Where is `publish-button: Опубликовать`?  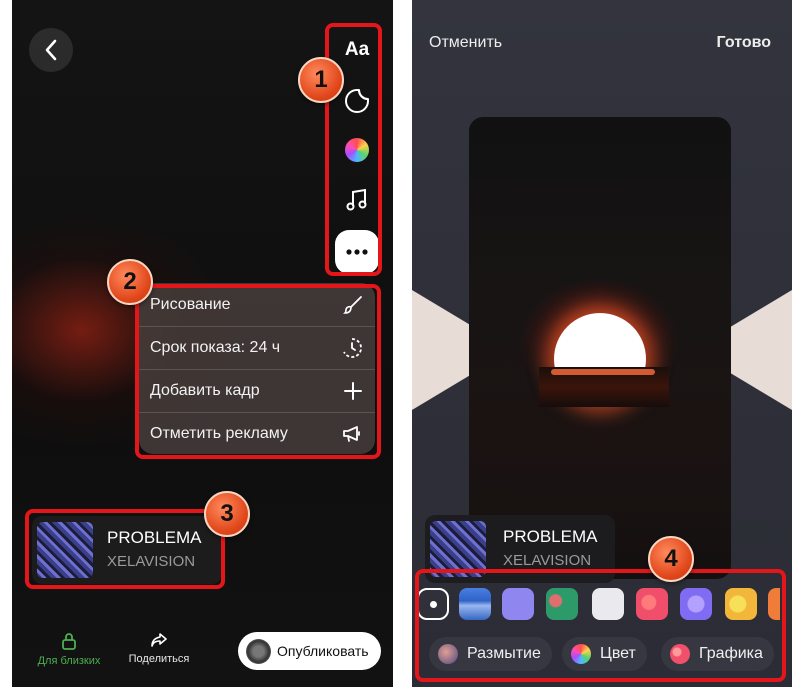 publish-button: Опубликовать is located at coordinates (309, 651).